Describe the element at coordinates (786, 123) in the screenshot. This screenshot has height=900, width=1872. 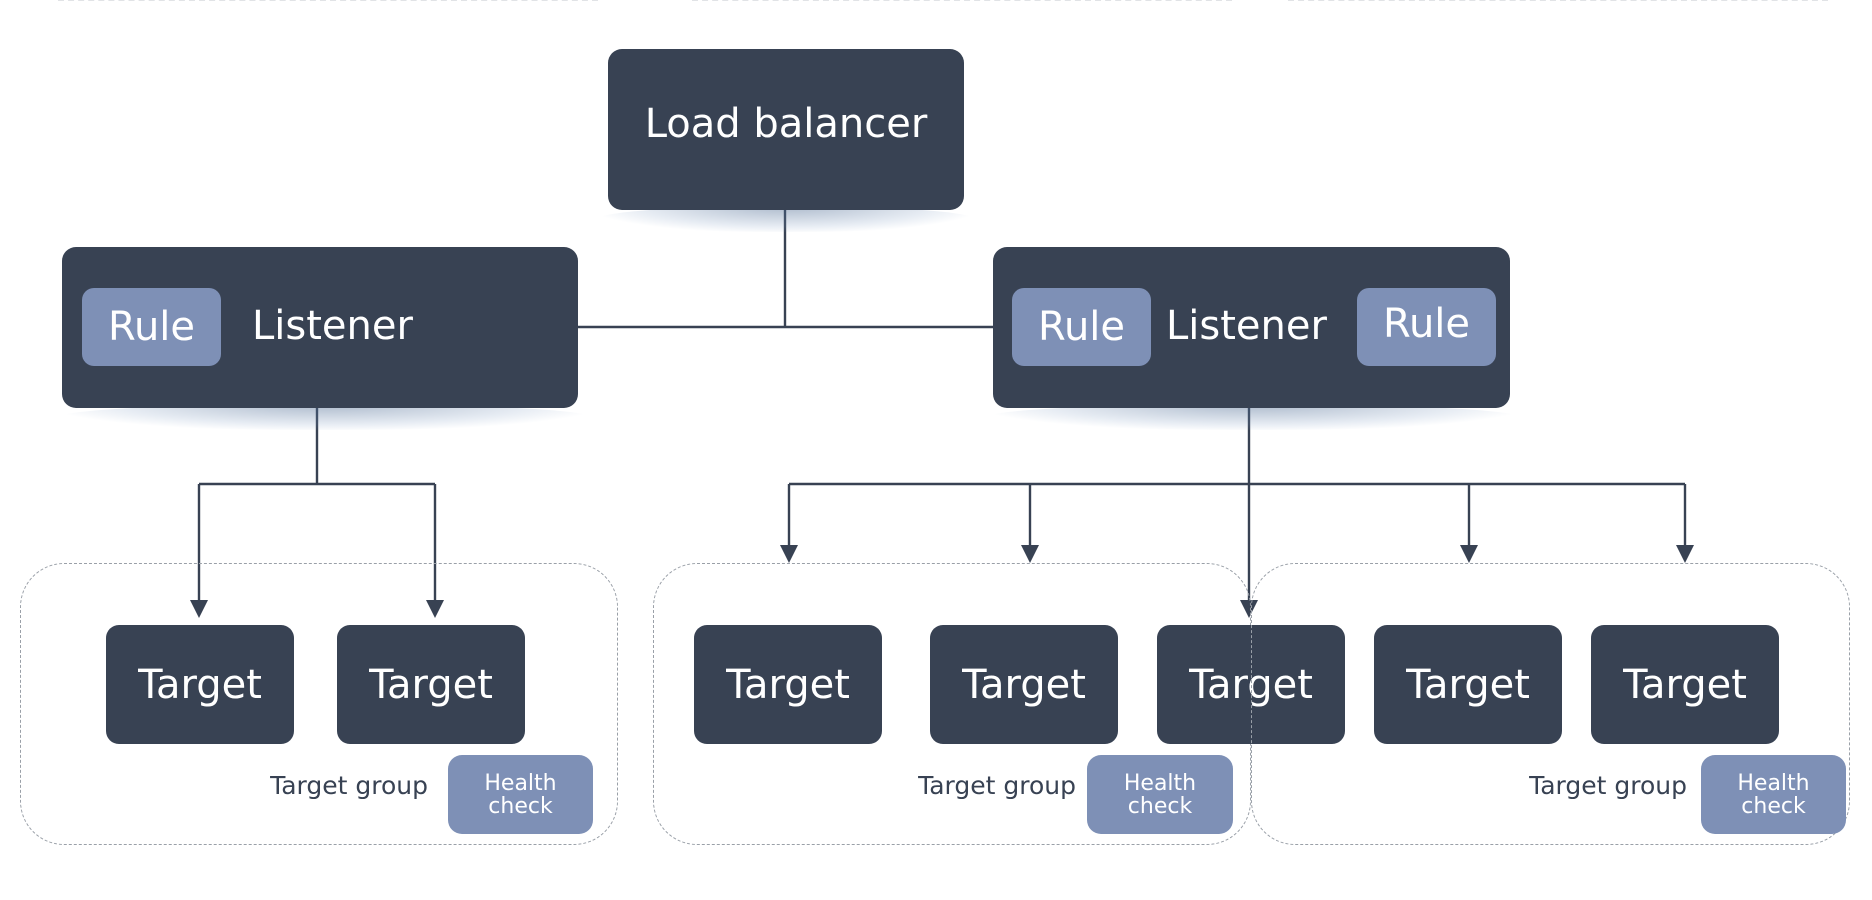
I see `load-balancer-label: Load balancer` at that location.